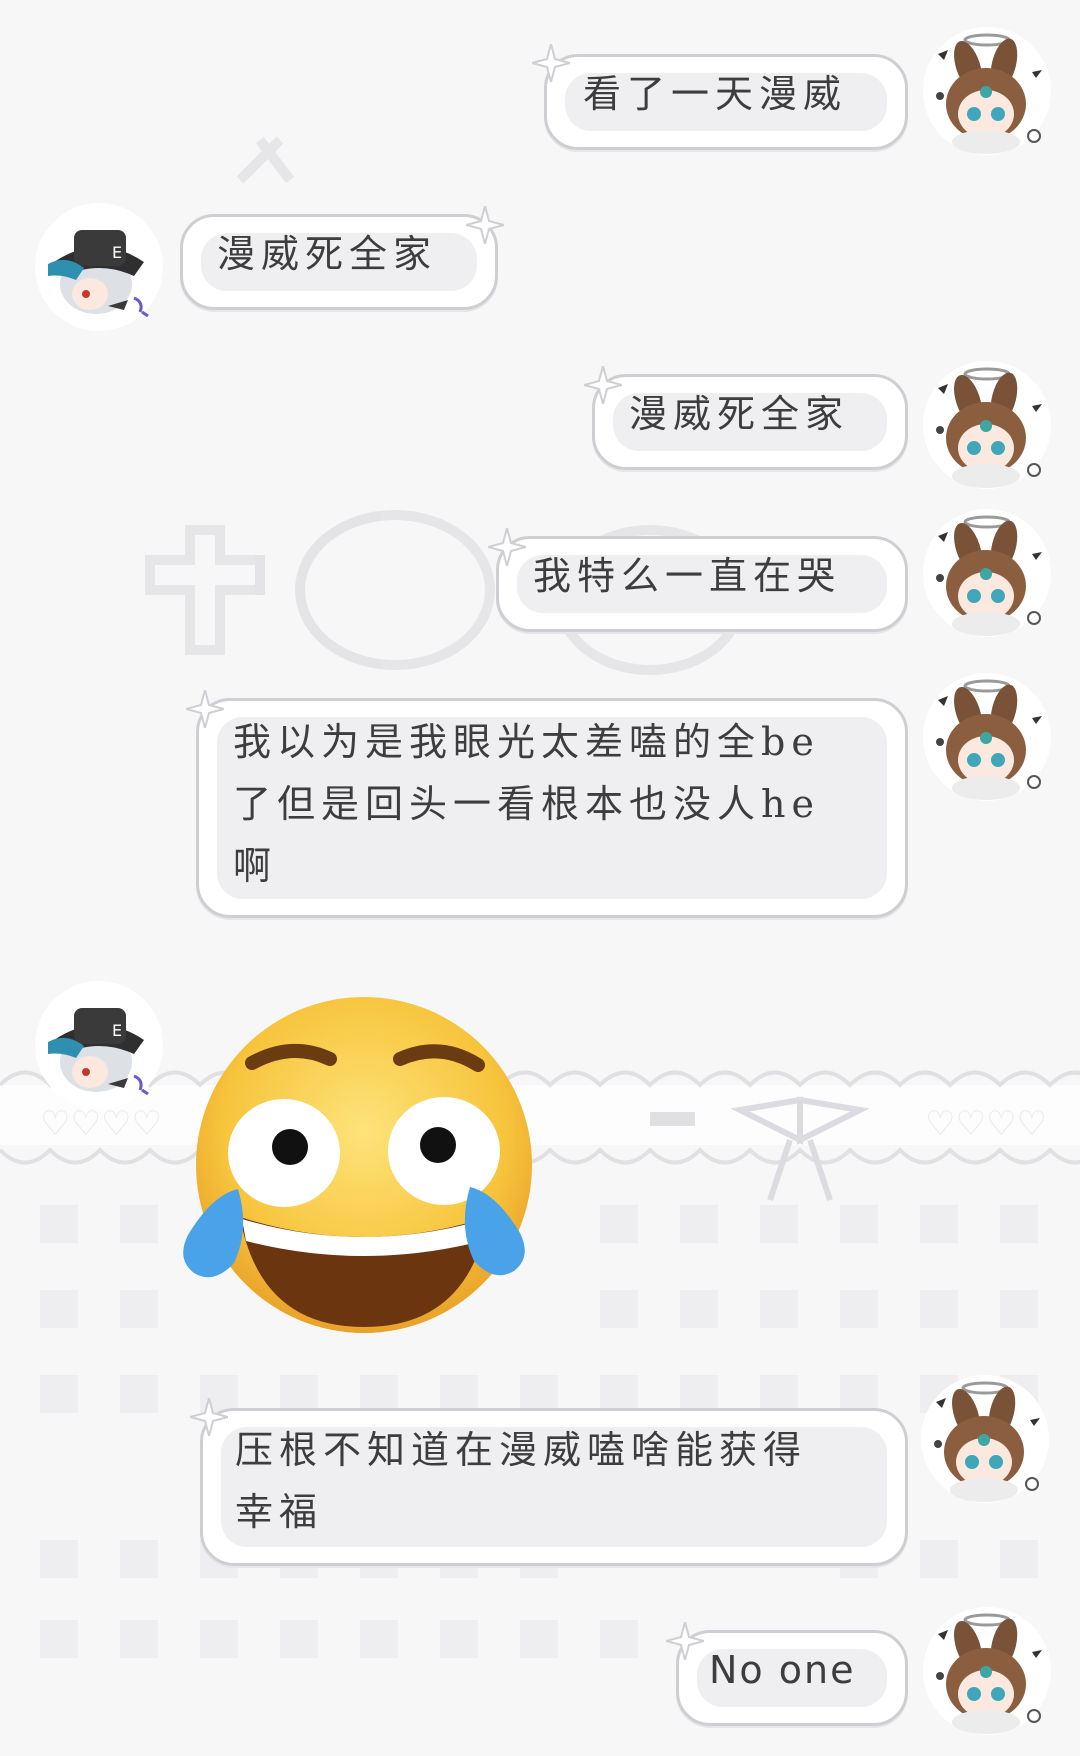  I want to click on chat-bubble: 看了一天漫威, so click(726, 102).